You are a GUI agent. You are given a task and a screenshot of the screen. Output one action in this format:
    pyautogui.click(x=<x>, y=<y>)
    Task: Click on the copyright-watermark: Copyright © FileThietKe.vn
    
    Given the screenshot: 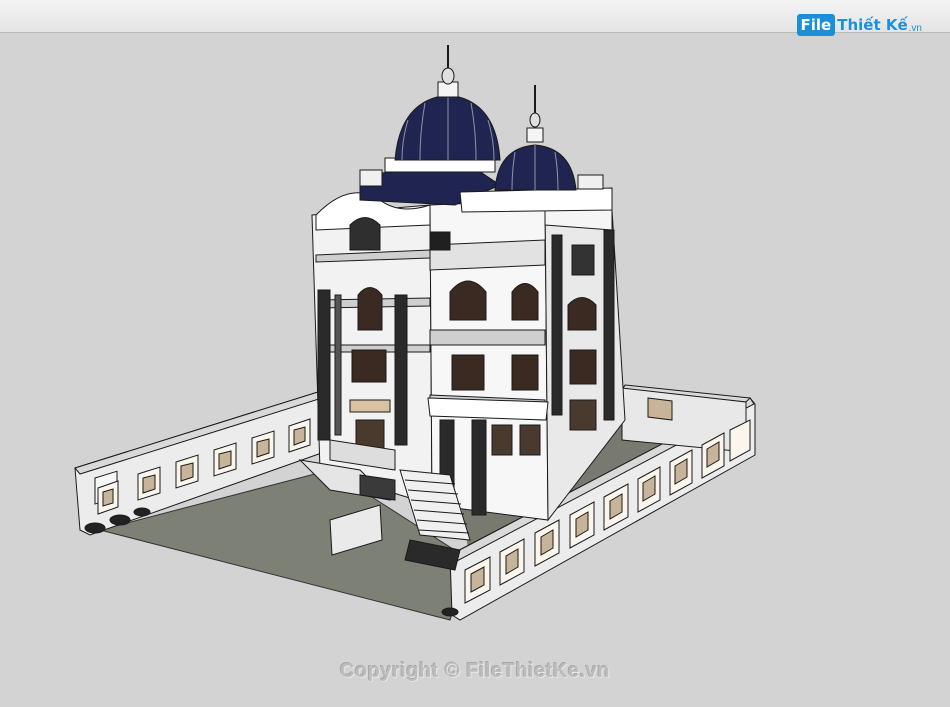 What is the action you would take?
    pyautogui.click(x=475, y=671)
    